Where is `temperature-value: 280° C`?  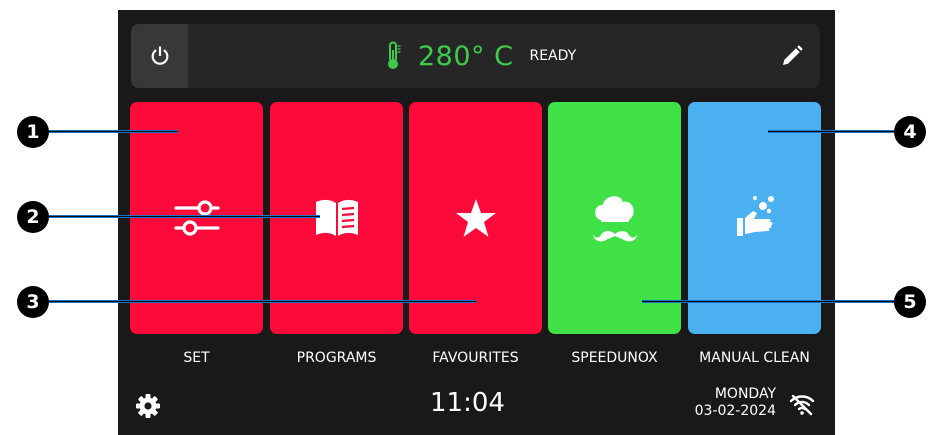 temperature-value: 280° C is located at coordinates (466, 56).